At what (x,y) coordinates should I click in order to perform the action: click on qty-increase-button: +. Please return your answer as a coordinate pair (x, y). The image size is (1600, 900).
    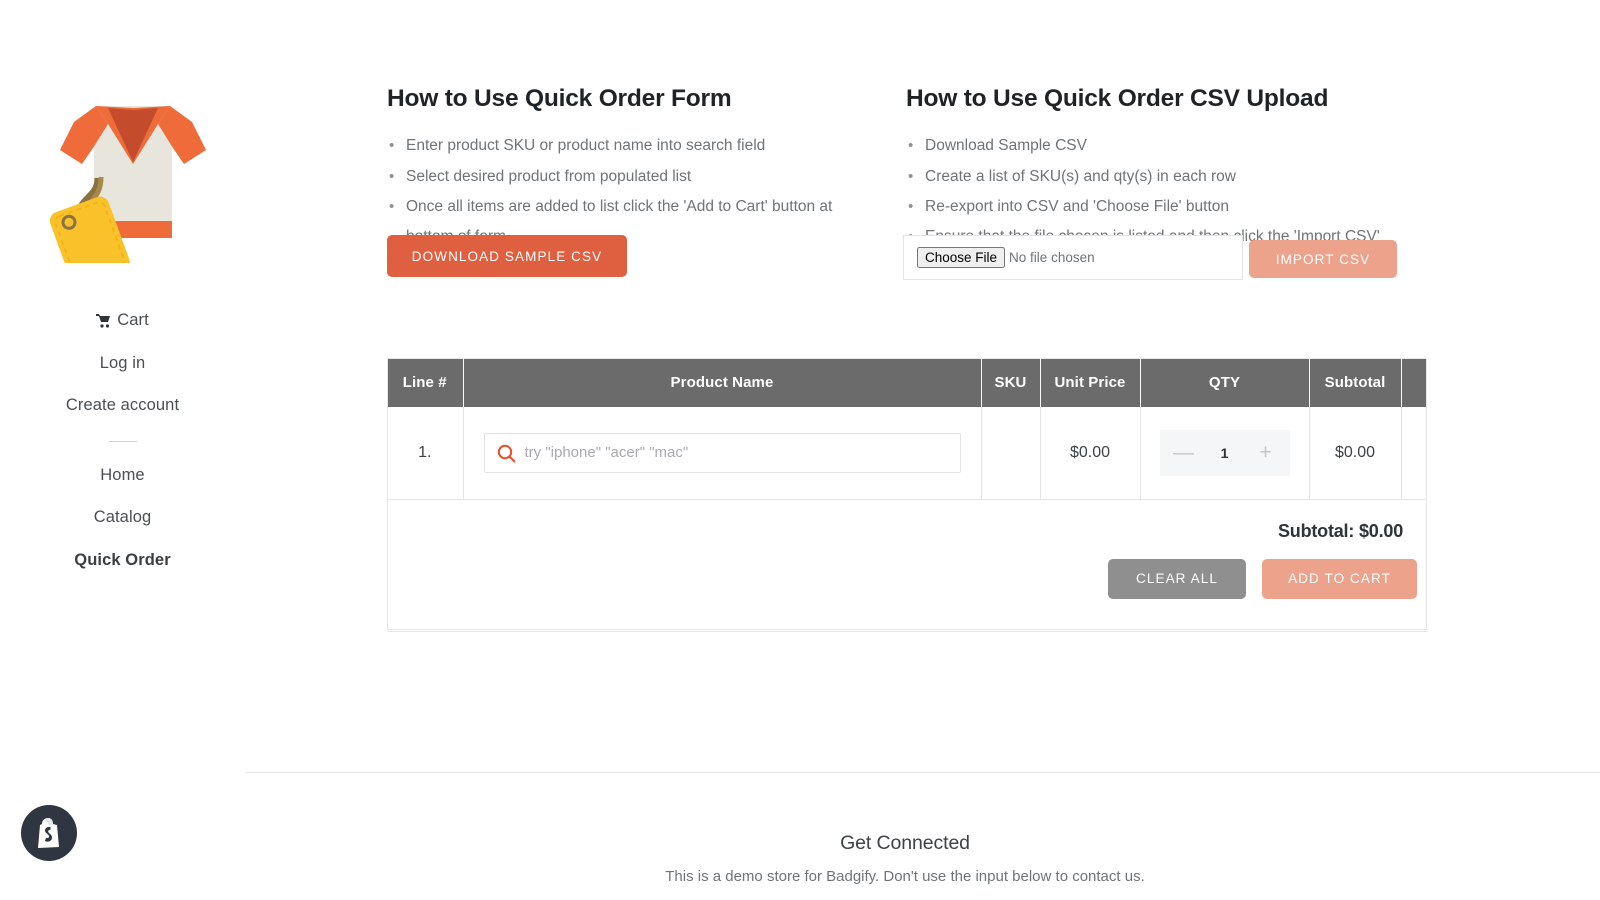
    Looking at the image, I should click on (1266, 452).